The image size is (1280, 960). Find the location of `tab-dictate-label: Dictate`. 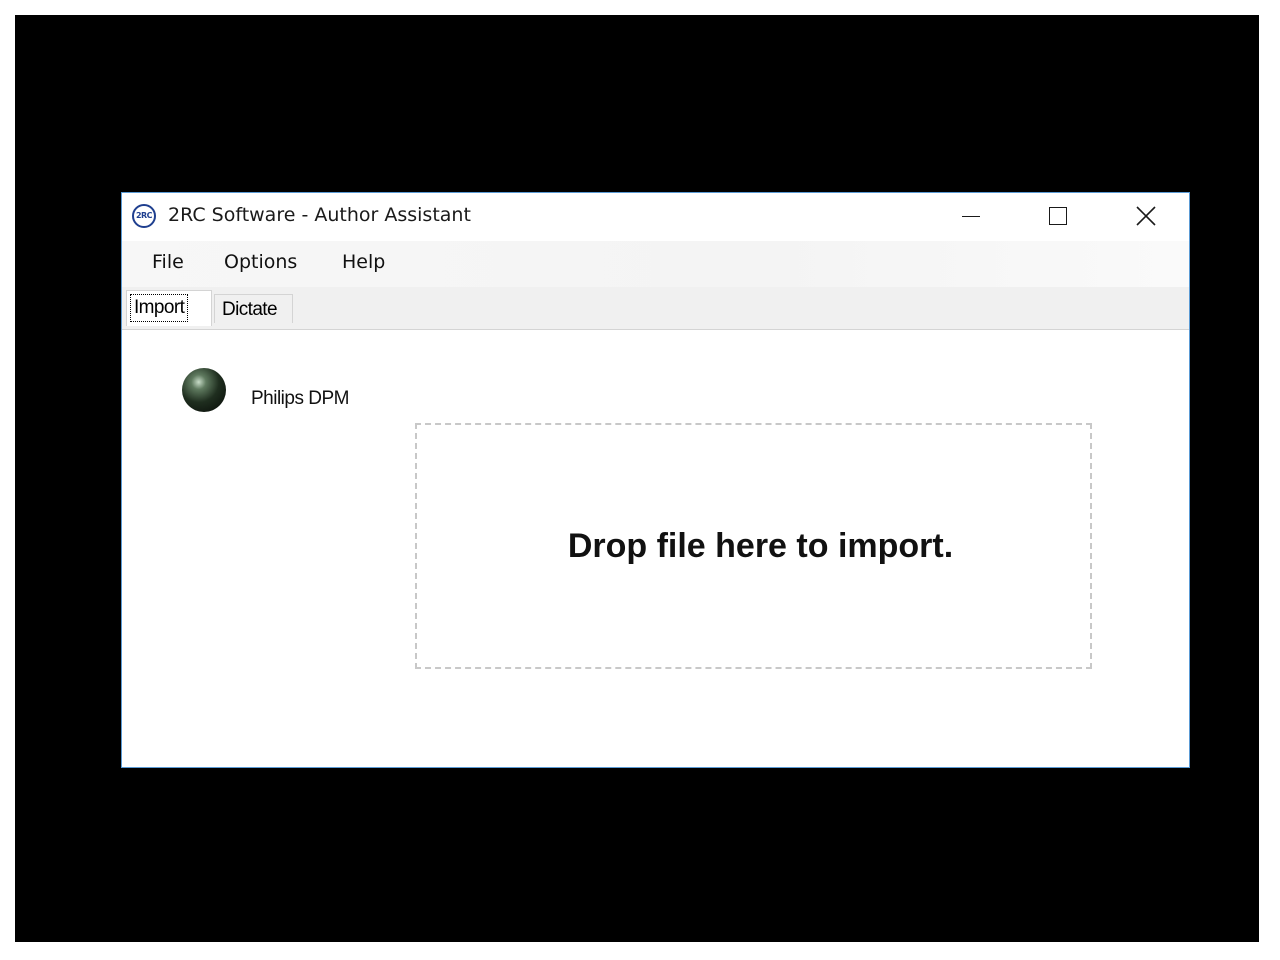

tab-dictate-label: Dictate is located at coordinates (250, 309).